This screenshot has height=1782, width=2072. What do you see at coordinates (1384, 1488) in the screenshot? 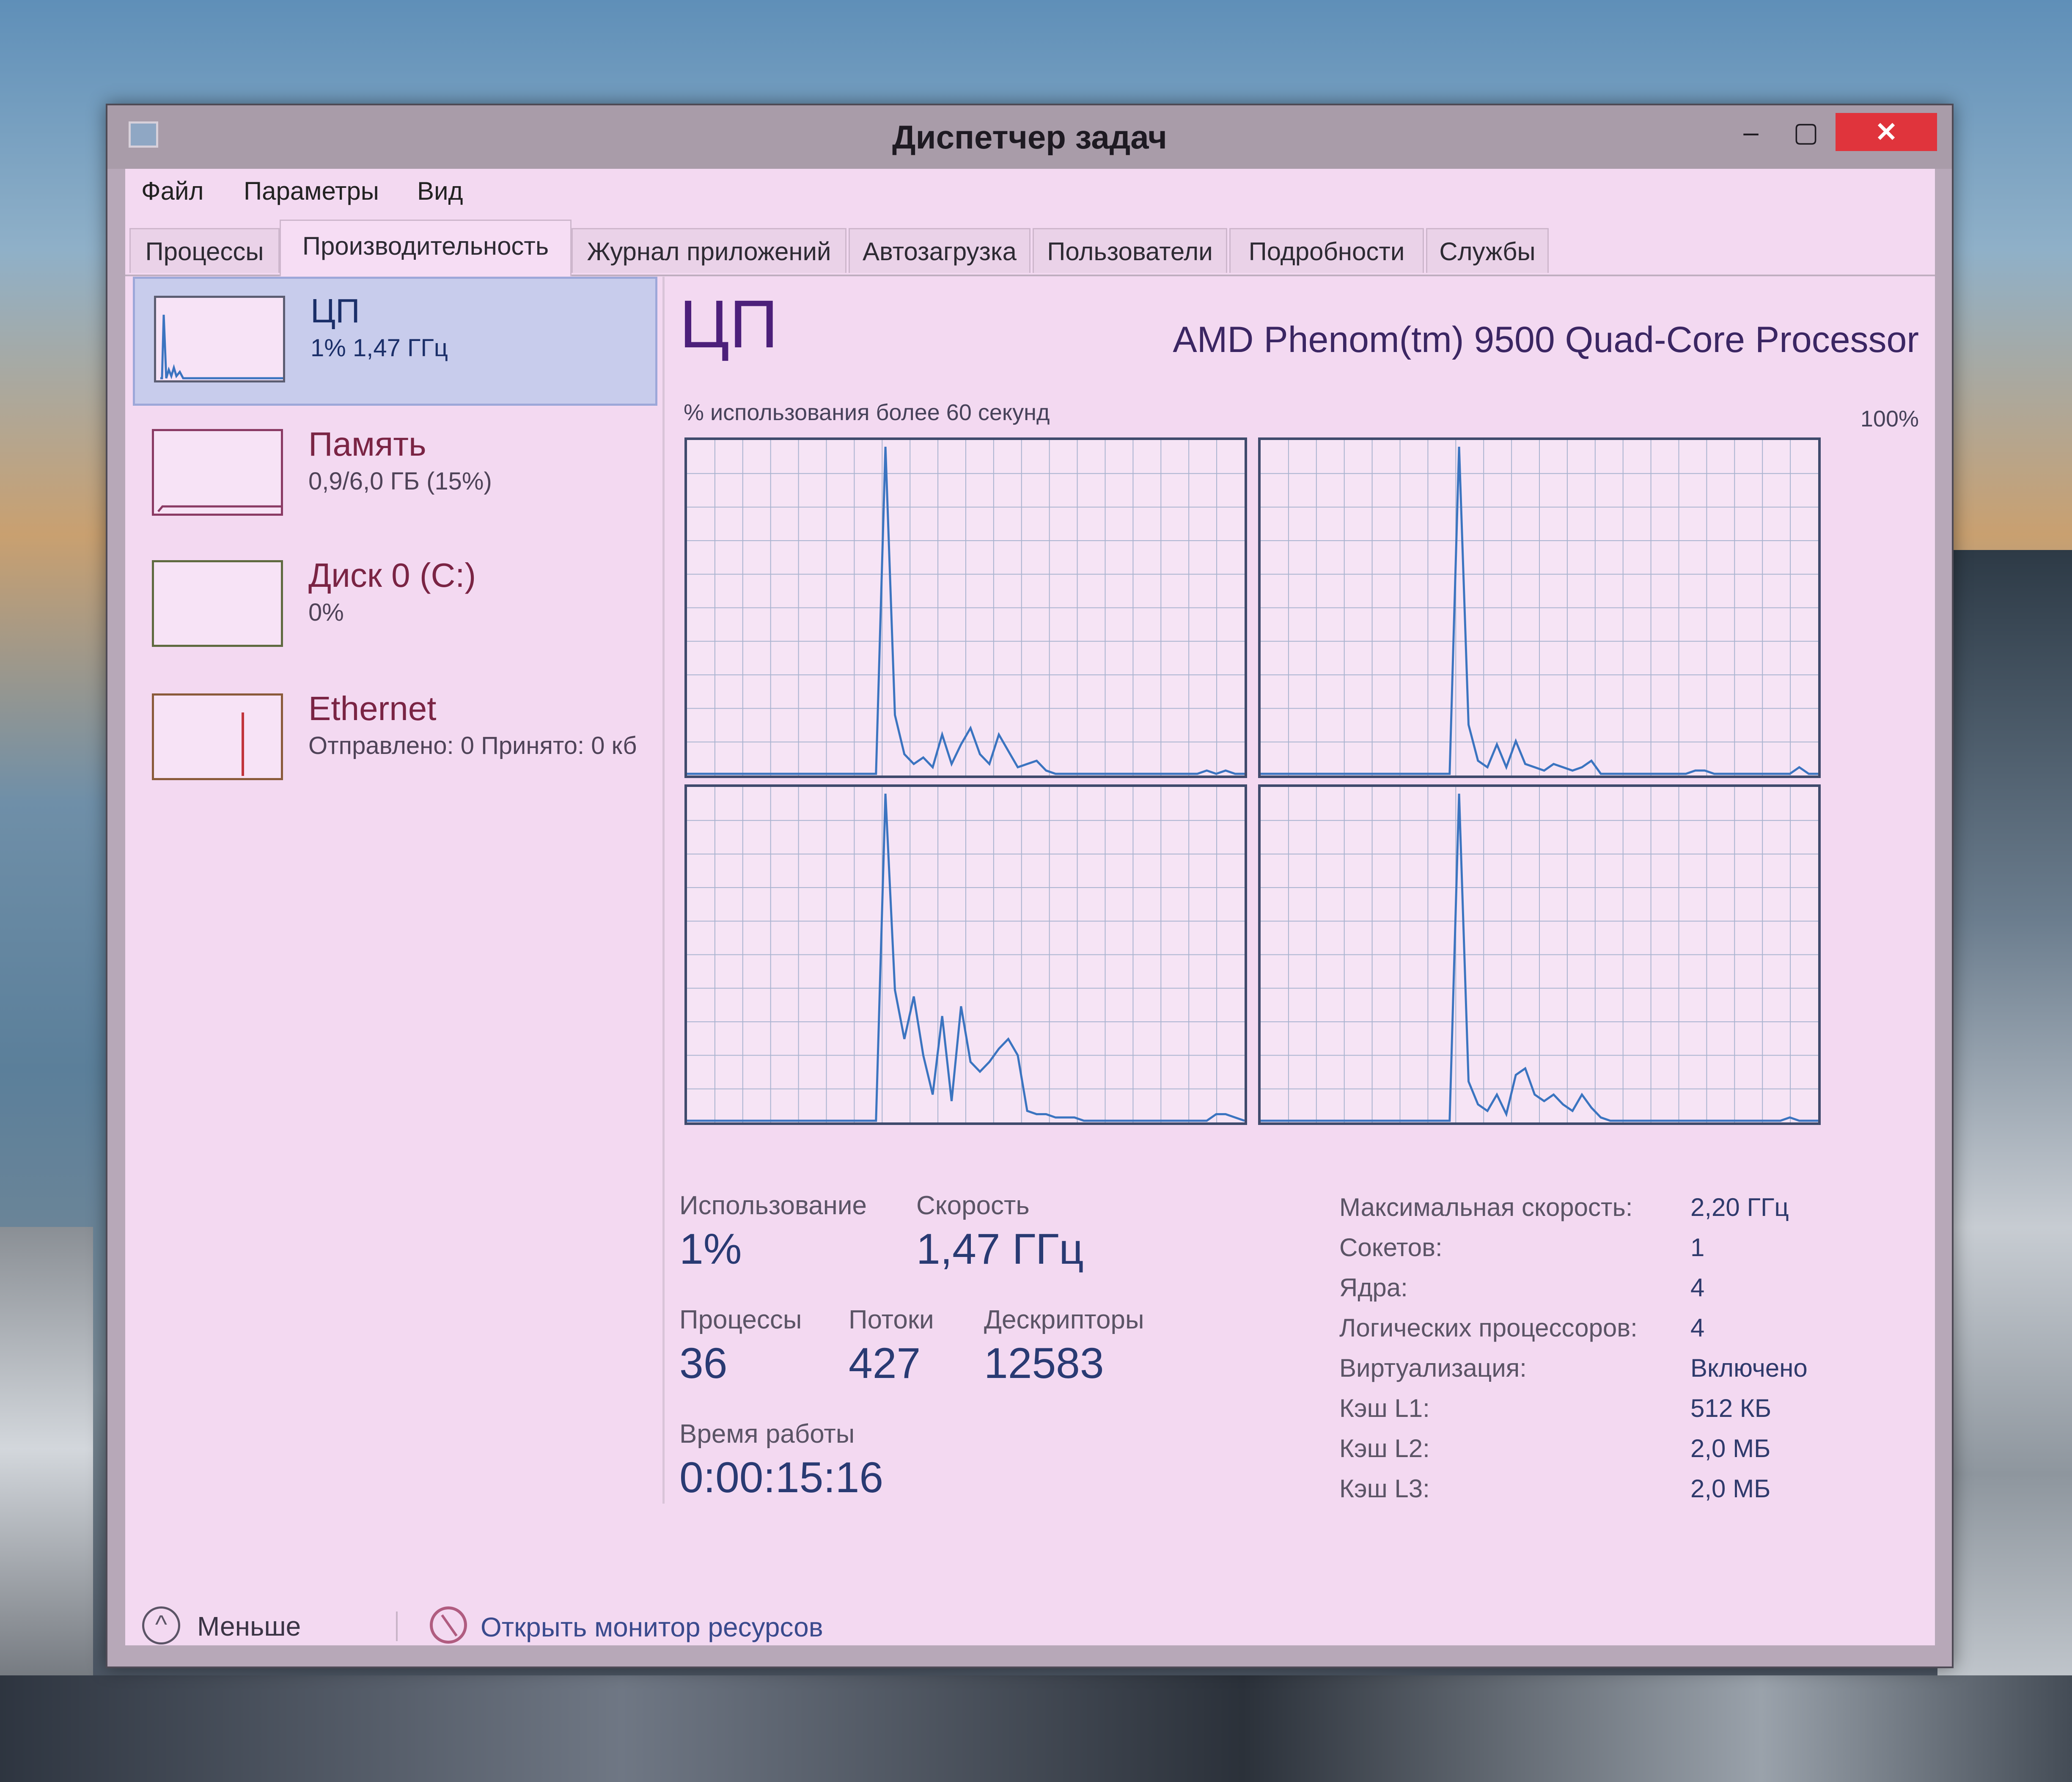
I see `spec-l3-cache-label: Кэш L3:` at bounding box center [1384, 1488].